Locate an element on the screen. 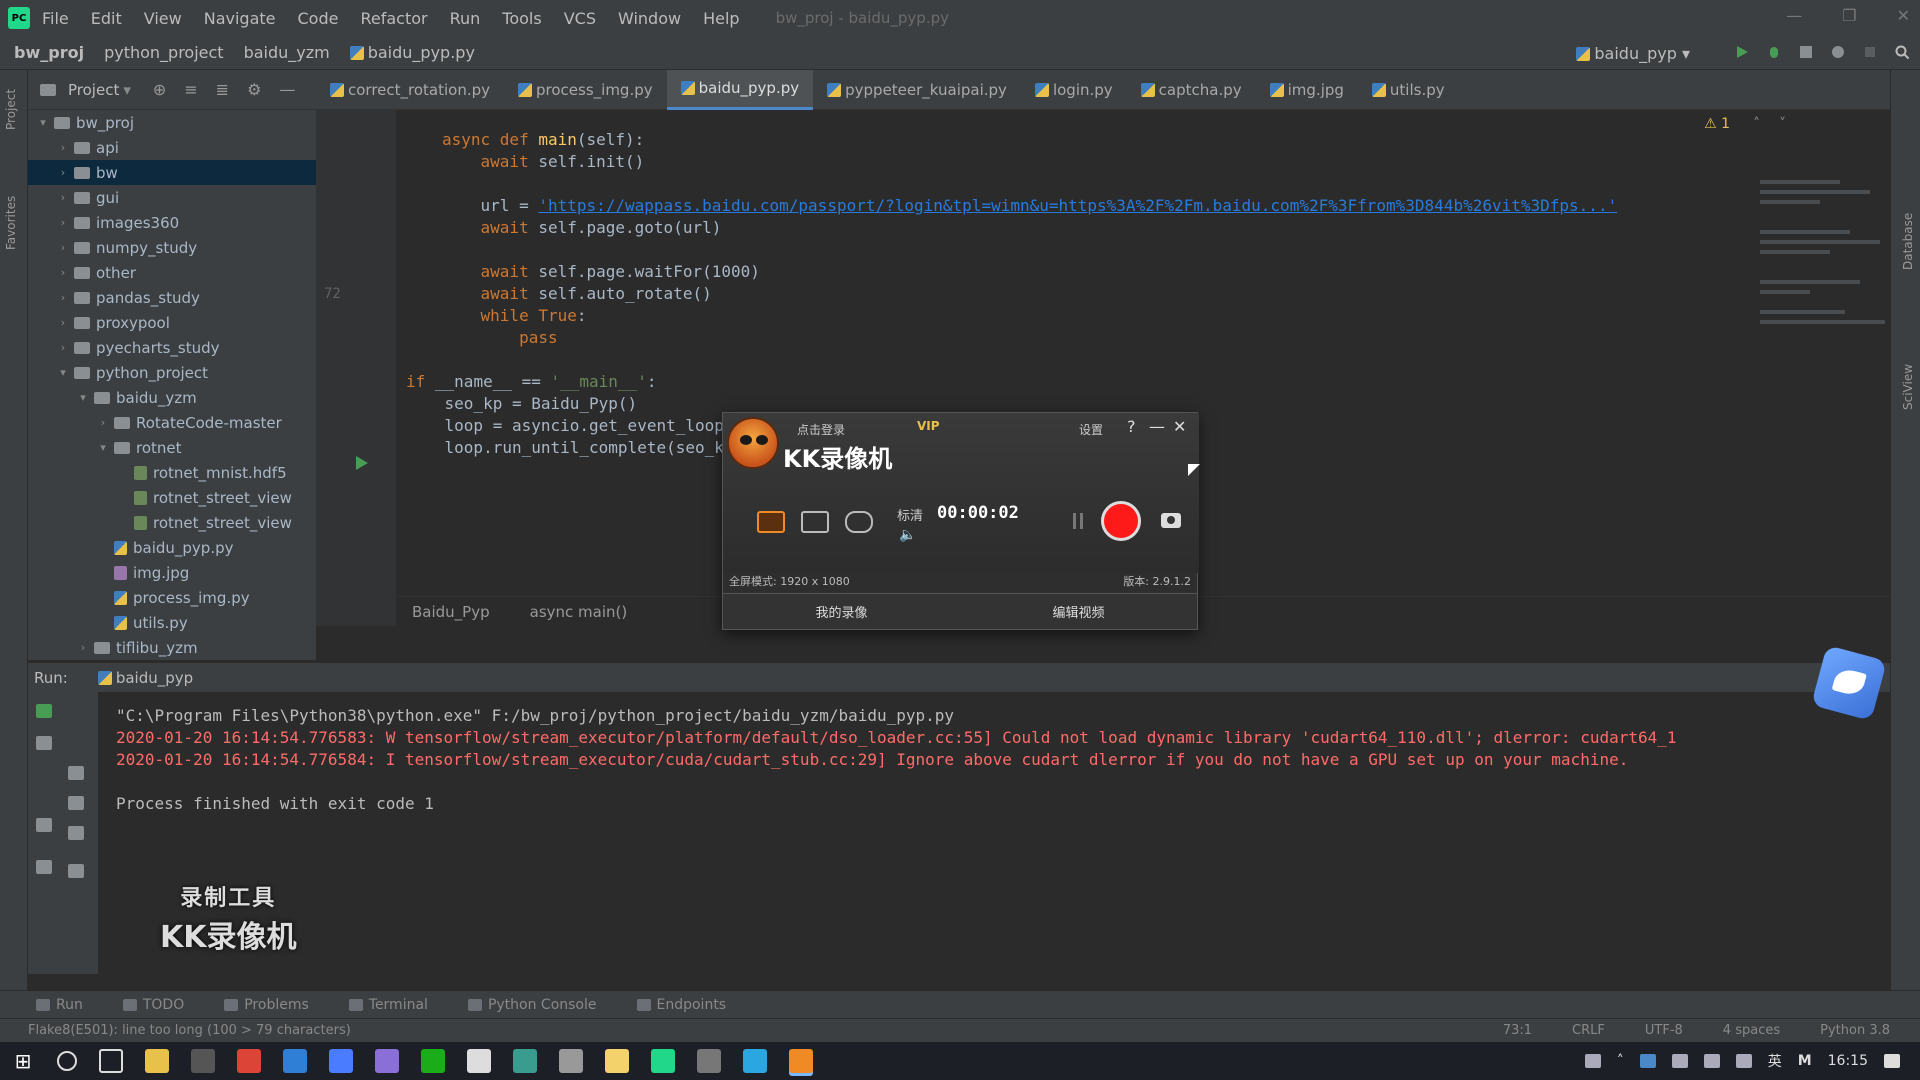 This screenshot has height=1080, width=1920. stop-icon is located at coordinates (1870, 52).